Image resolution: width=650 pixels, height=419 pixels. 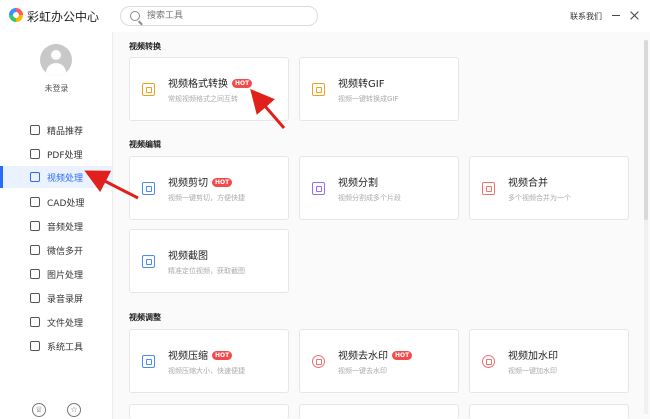 What do you see at coordinates (145, 144) in the screenshot?
I see `section-title: 视频编辑` at bounding box center [145, 144].